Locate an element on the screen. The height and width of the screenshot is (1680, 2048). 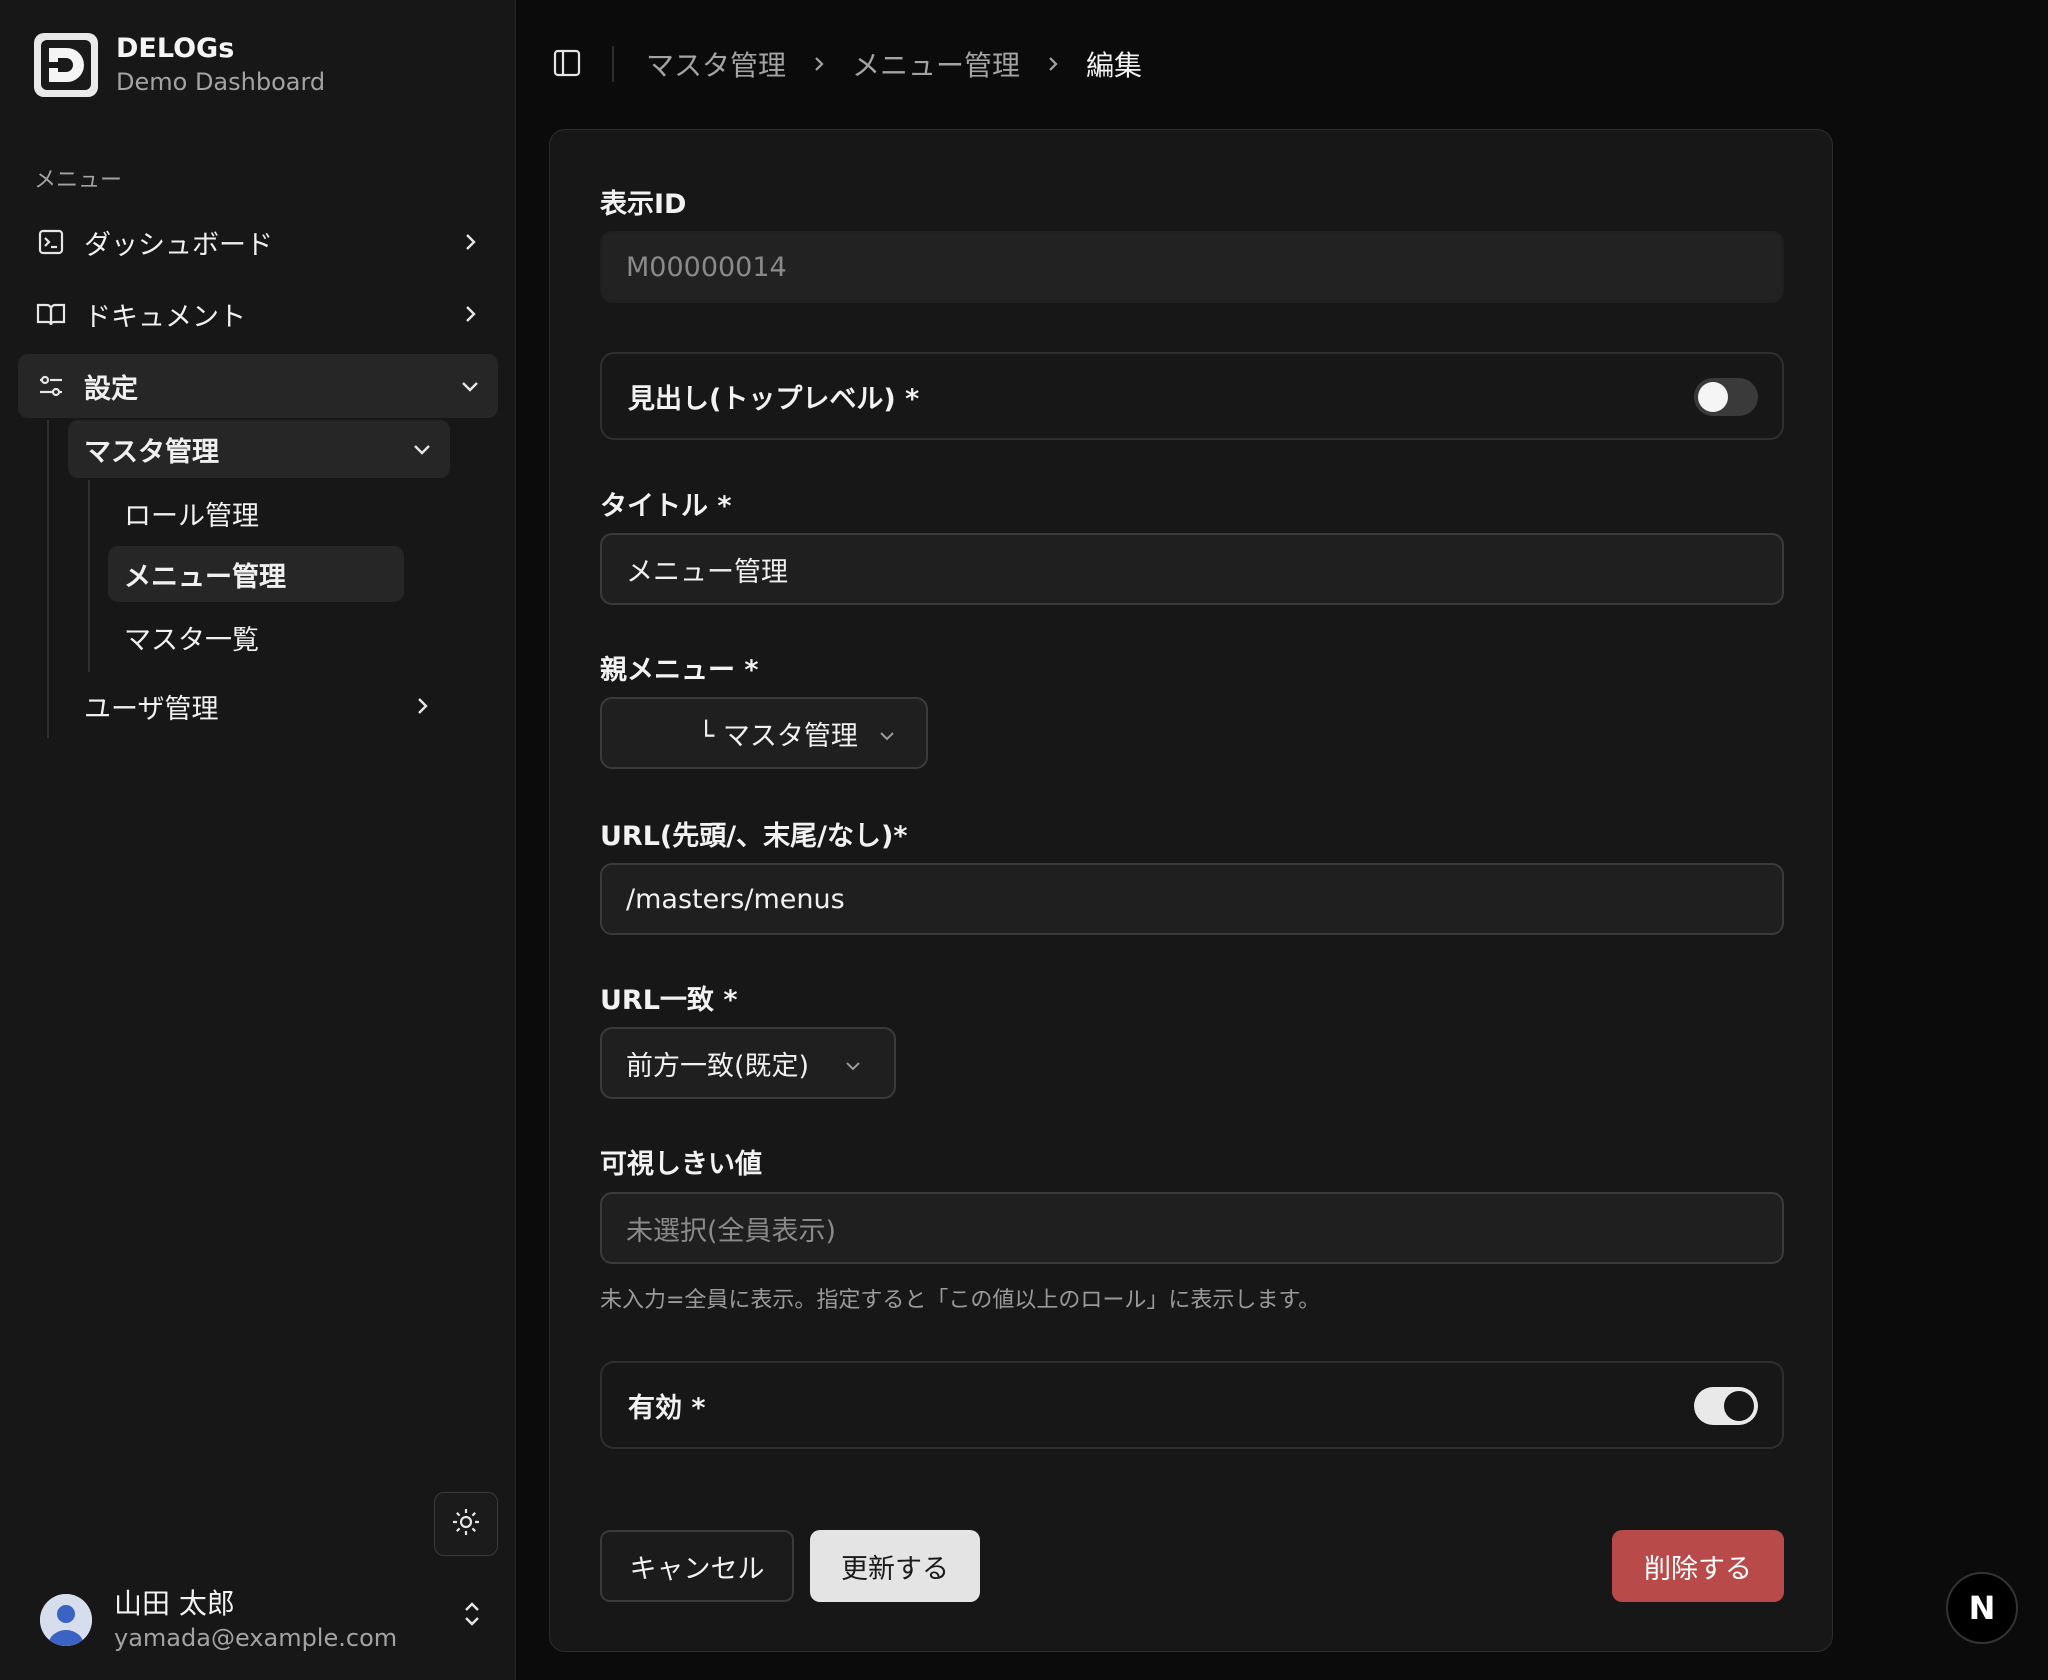
url-input: /masters/menus is located at coordinates (1192, 899).